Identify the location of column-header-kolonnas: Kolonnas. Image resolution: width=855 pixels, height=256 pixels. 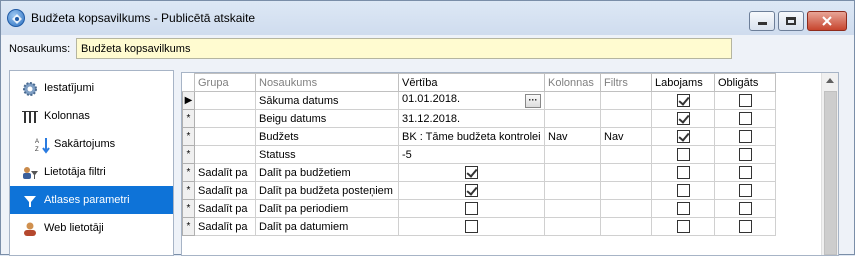
(572, 82).